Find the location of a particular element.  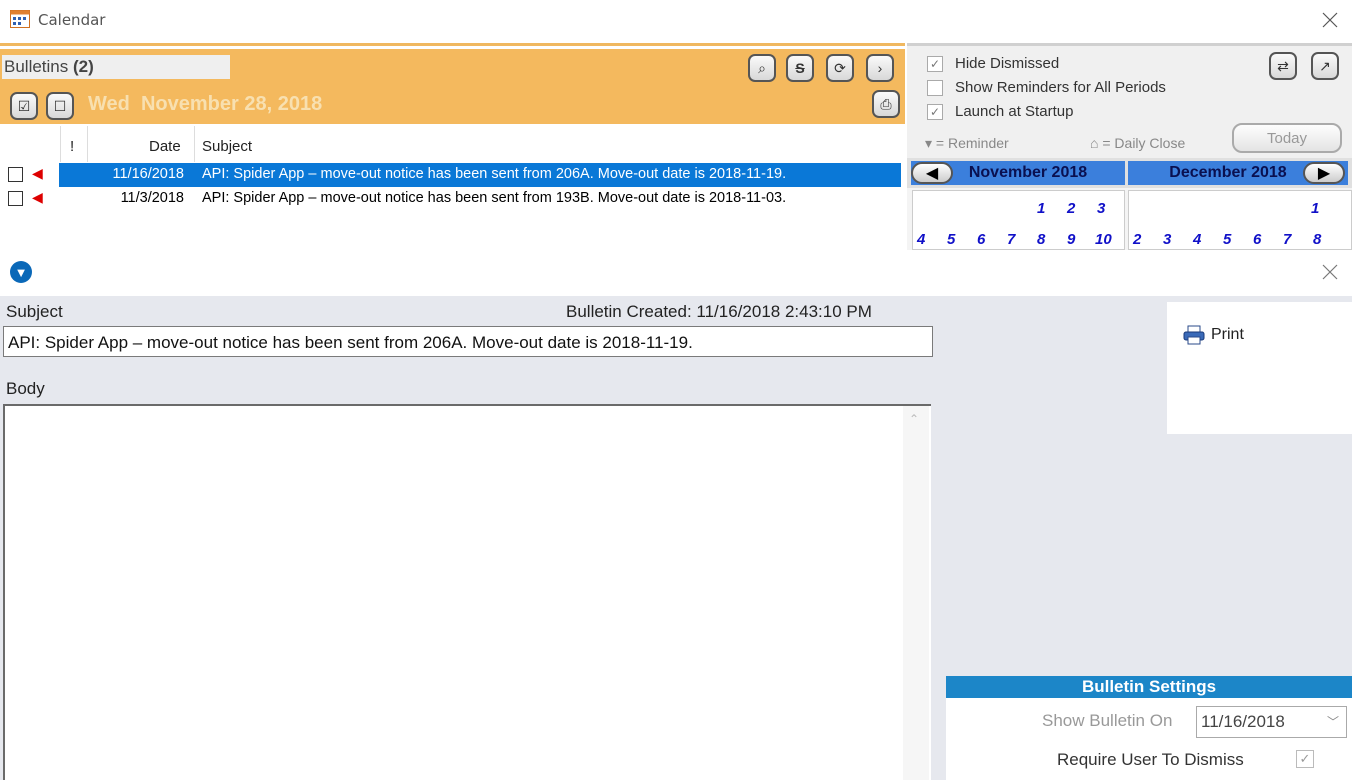

magnifier-icon: ⌕ is located at coordinates (762, 67).